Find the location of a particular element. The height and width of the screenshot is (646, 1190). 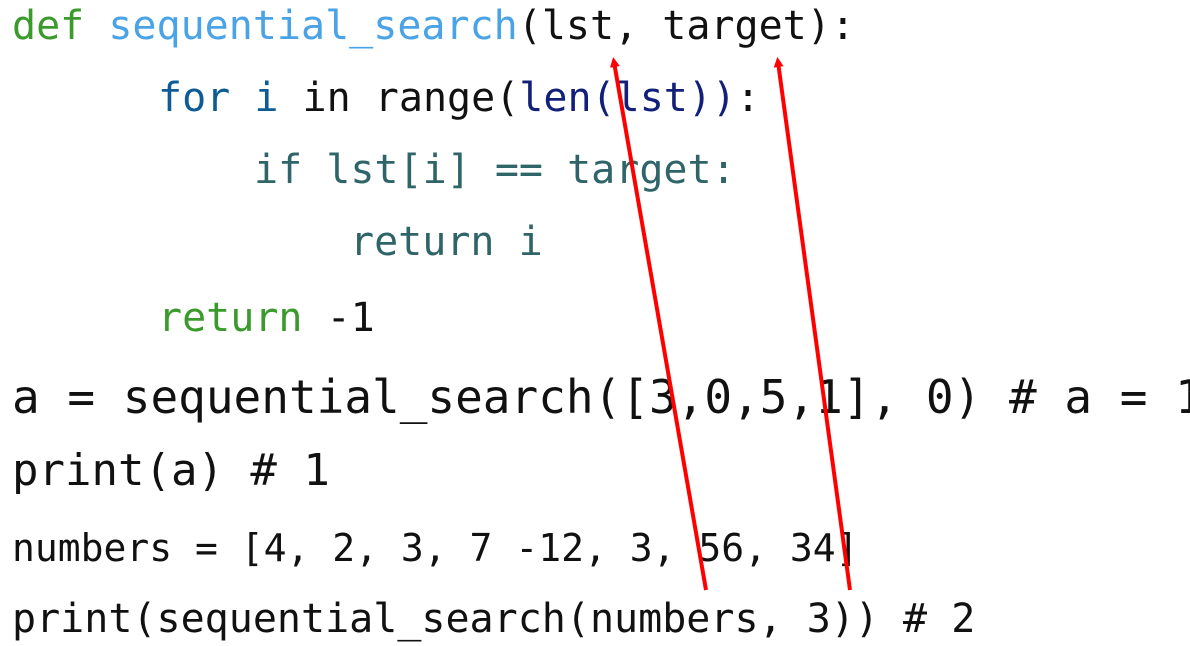

code-line-for: for i in range(len(lst)): is located at coordinates (459, 98).